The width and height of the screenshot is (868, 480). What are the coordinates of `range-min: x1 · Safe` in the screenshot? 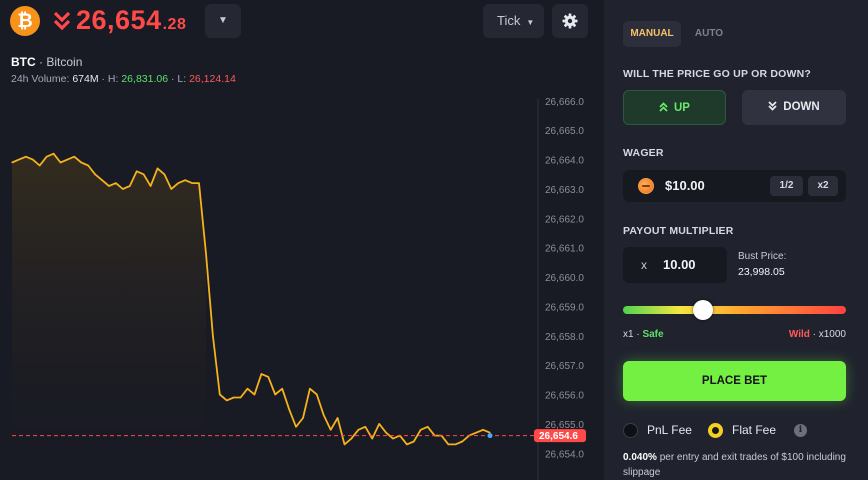 It's located at (643, 334).